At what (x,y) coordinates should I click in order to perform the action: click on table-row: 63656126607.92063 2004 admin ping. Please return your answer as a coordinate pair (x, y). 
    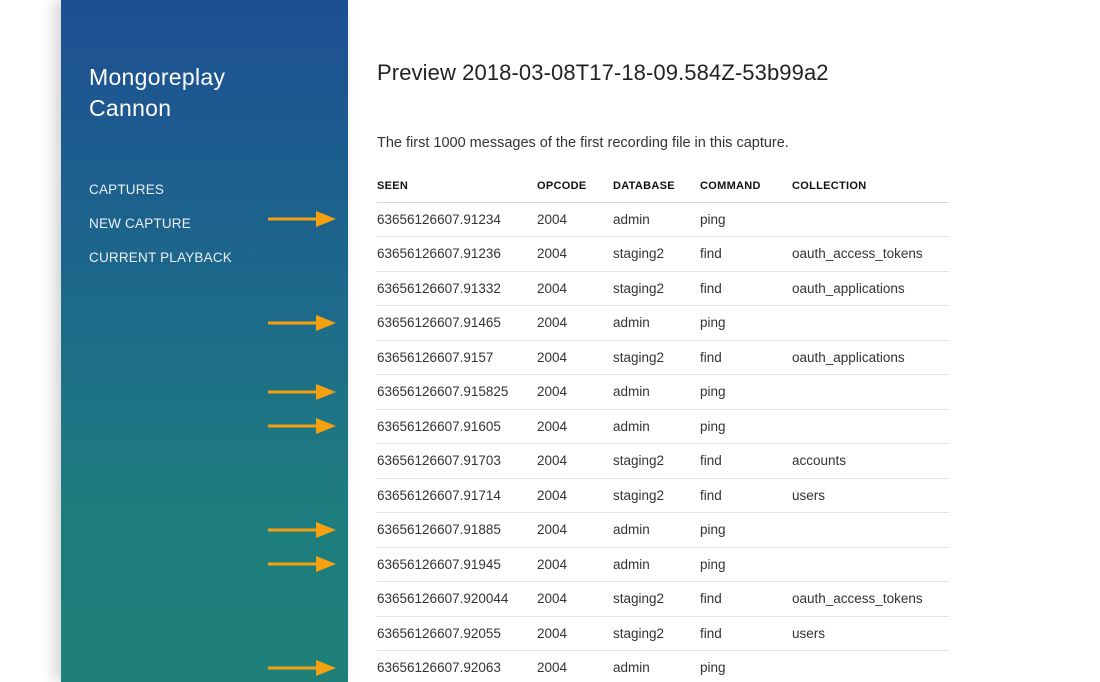
    Looking at the image, I should click on (663, 666).